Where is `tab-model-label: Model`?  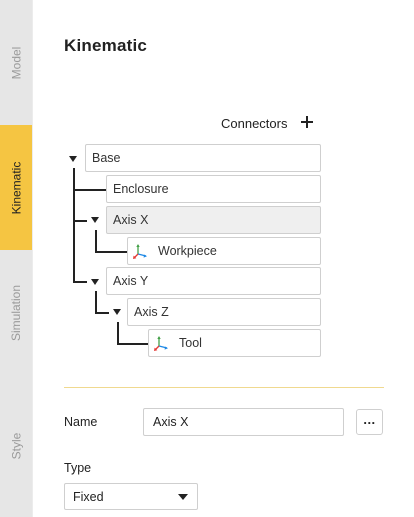
tab-model-label: Model is located at coordinates (16, 62).